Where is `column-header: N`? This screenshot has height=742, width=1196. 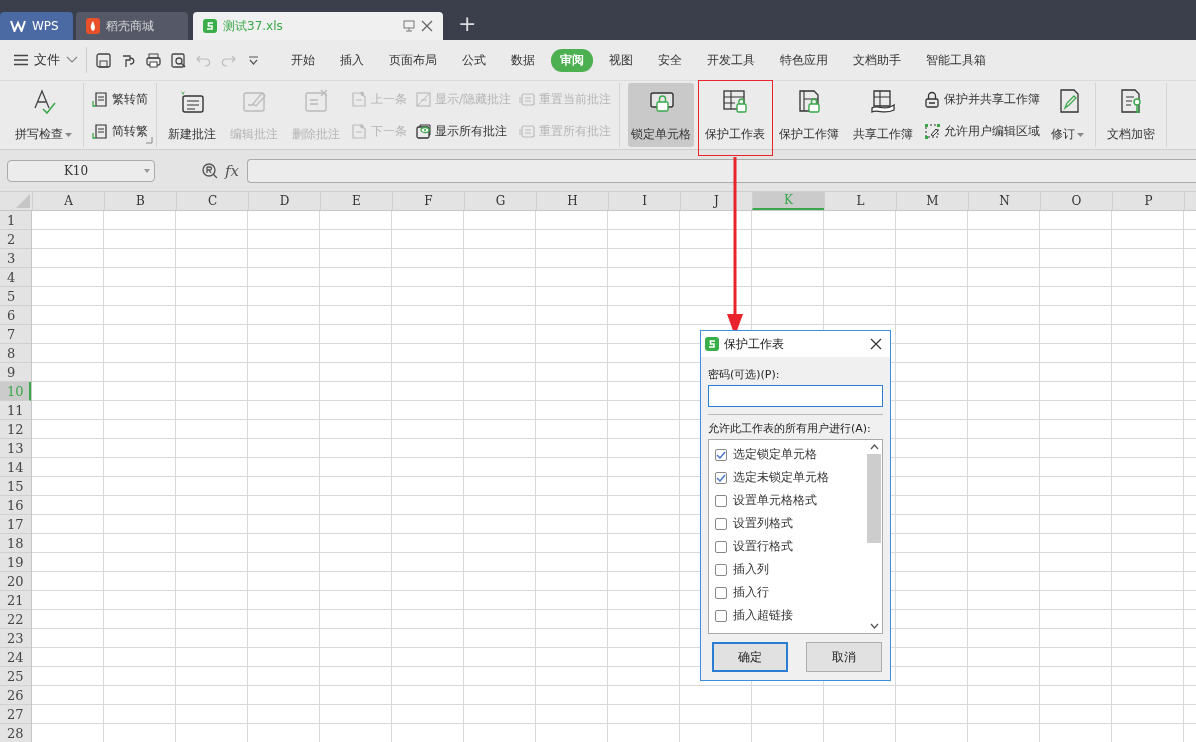 column-header: N is located at coordinates (1004, 201).